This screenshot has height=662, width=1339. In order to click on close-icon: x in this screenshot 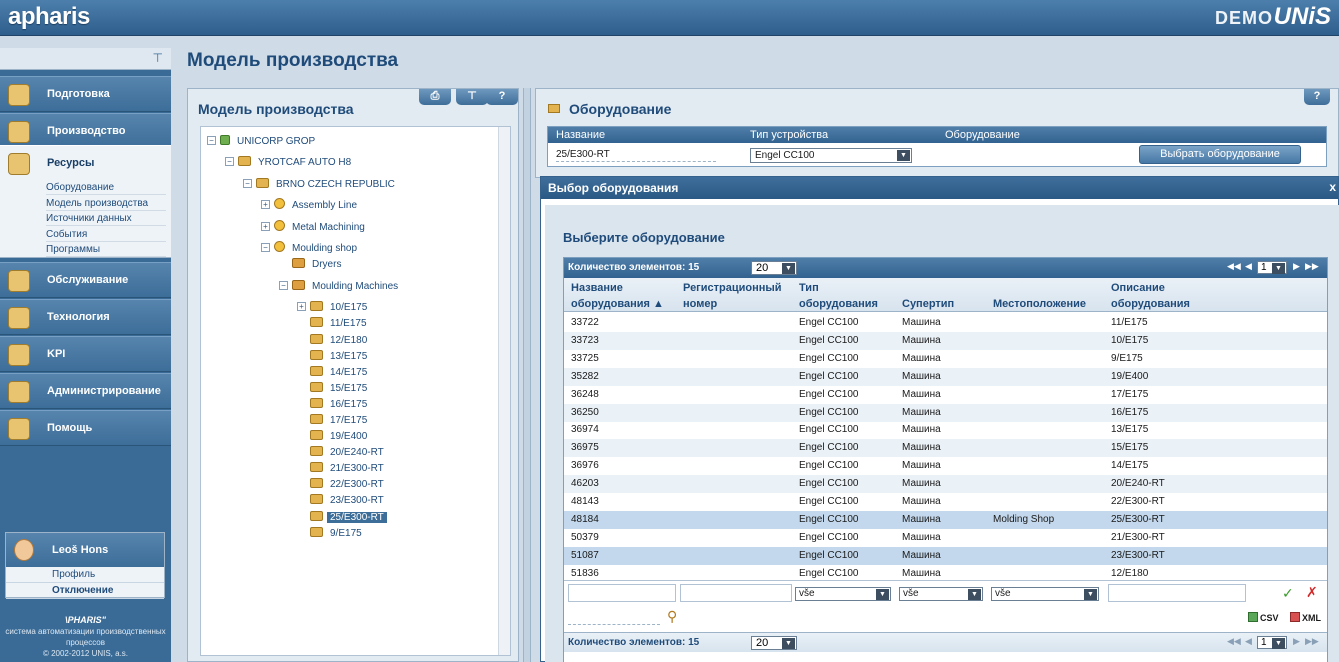, I will do `click(1332, 187)`.